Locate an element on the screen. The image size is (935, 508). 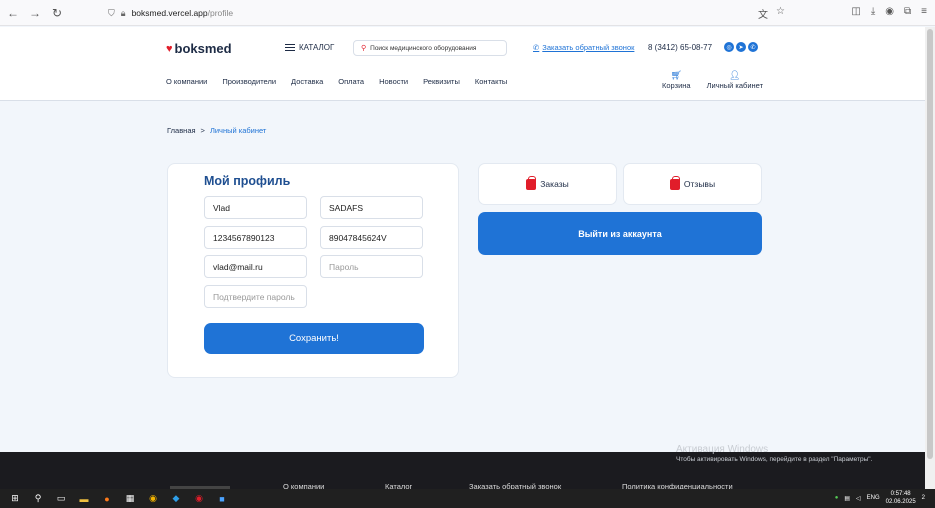
logo: ♥ boksmed is located at coordinates (199, 48).